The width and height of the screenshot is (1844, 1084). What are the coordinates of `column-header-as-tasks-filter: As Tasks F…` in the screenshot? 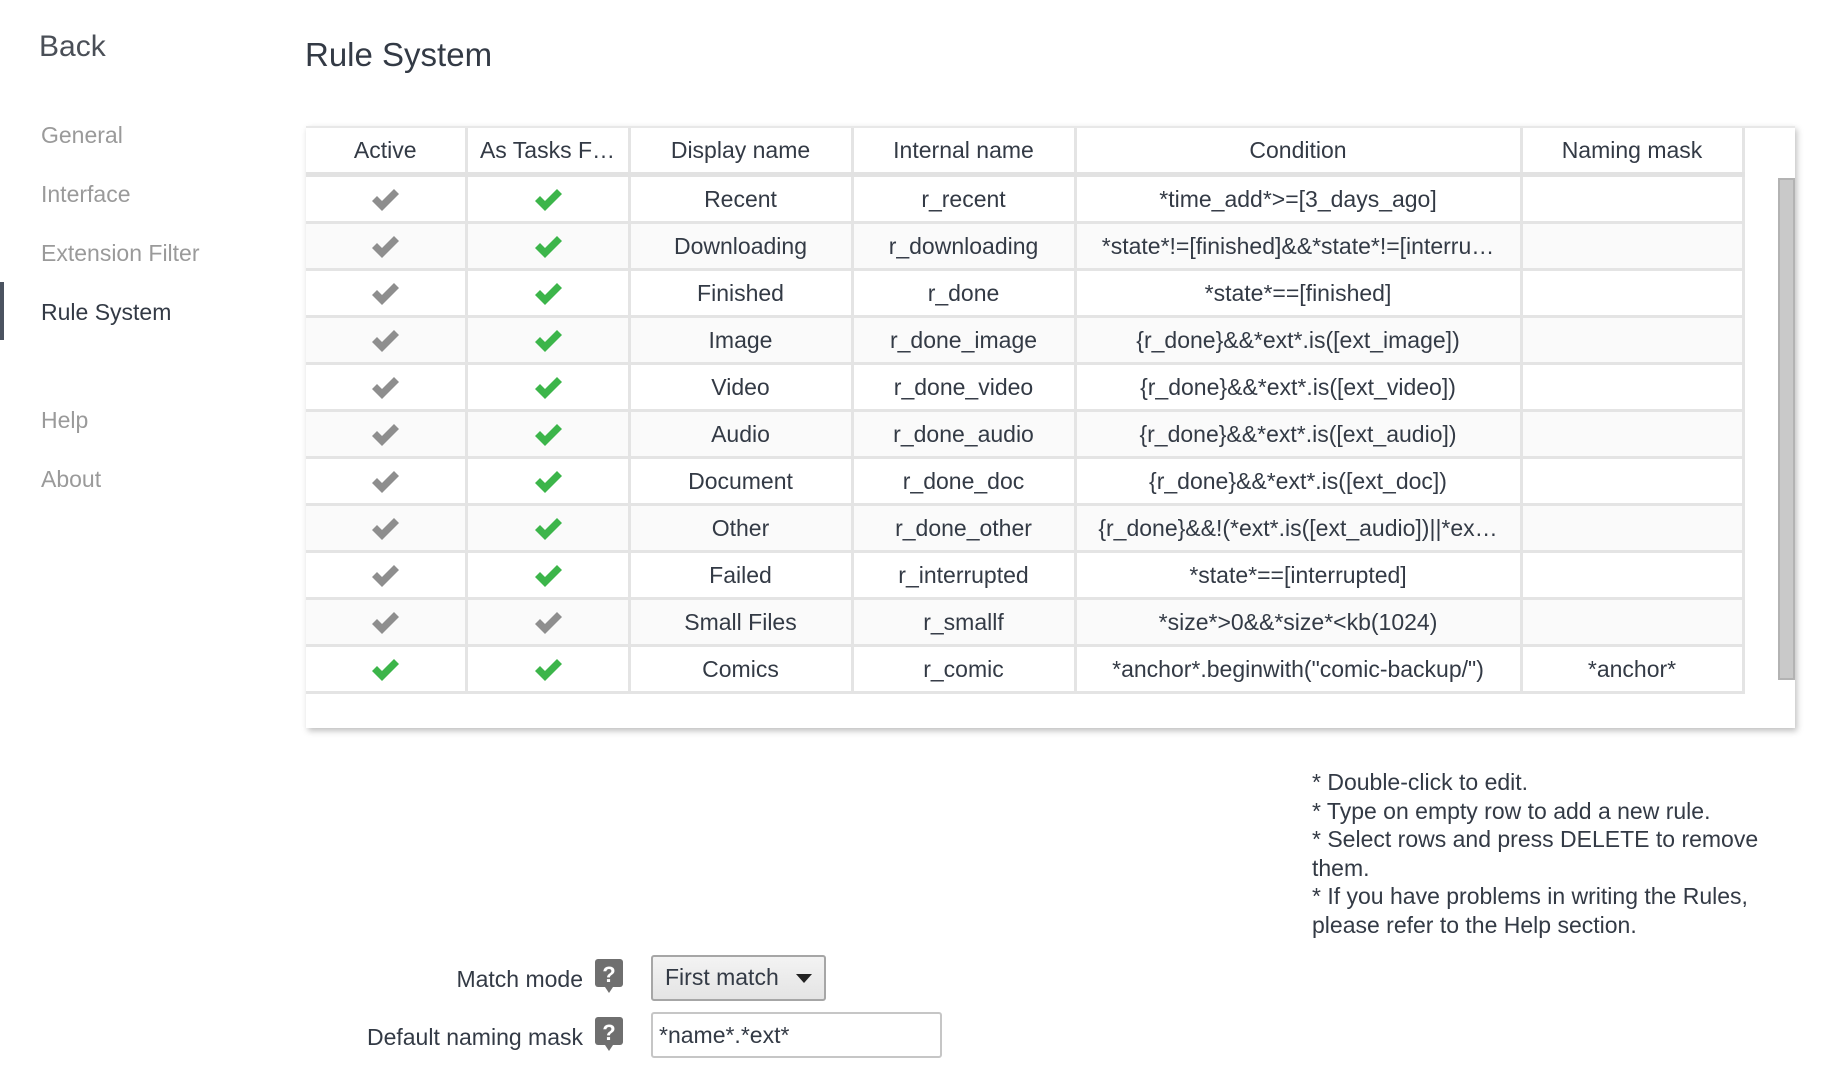 It's located at (547, 152).